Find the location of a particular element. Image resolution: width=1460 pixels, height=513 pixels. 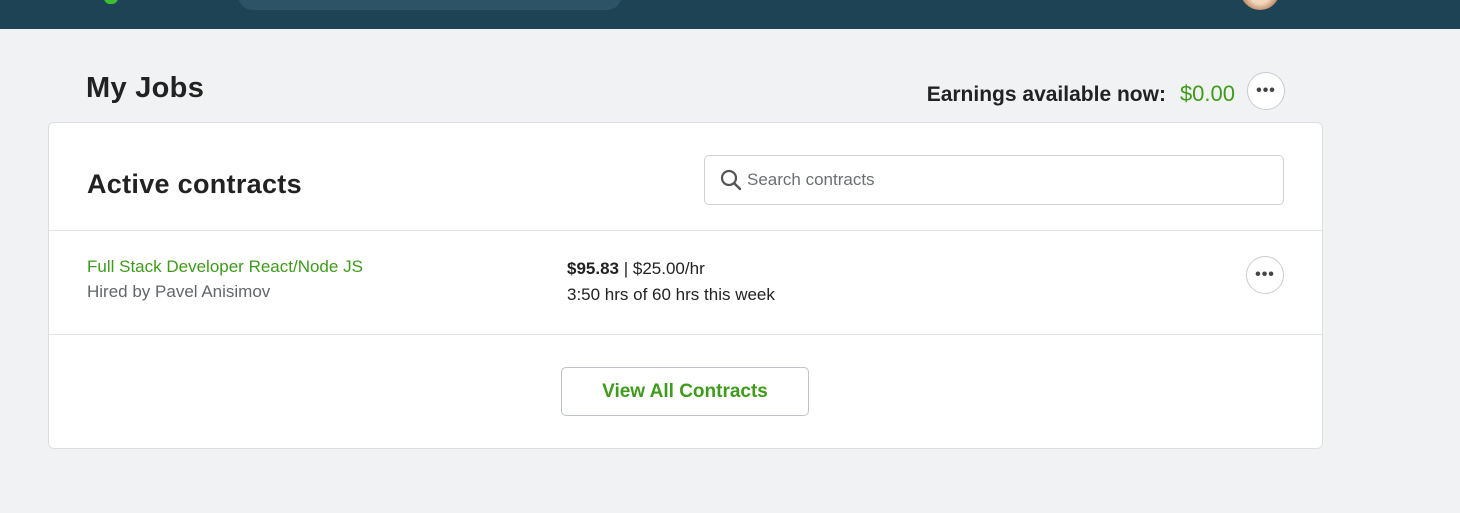

user-avatar is located at coordinates (1260, 5).